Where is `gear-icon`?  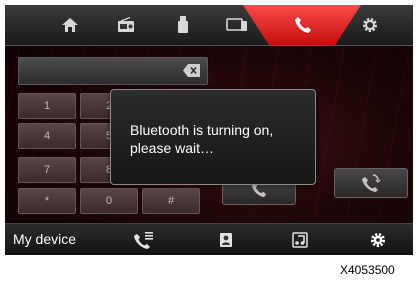
gear-icon is located at coordinates (370, 25).